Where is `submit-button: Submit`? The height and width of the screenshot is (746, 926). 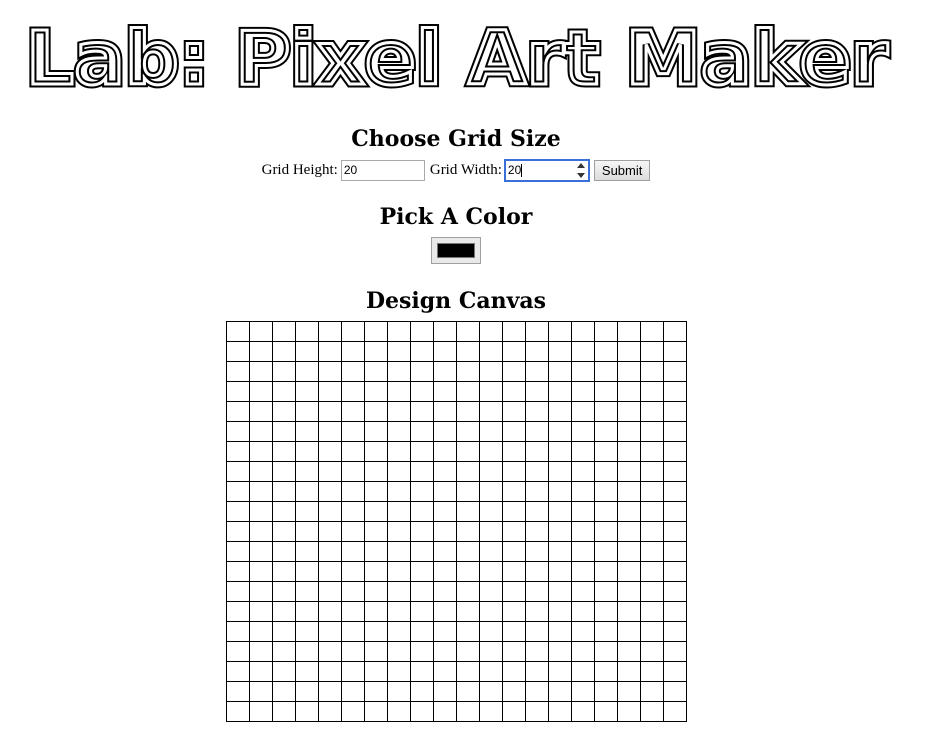
submit-button: Submit is located at coordinates (622, 170).